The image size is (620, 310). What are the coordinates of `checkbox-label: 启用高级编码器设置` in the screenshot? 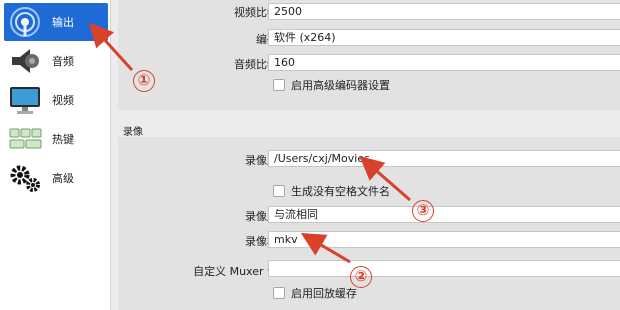 It's located at (340, 85).